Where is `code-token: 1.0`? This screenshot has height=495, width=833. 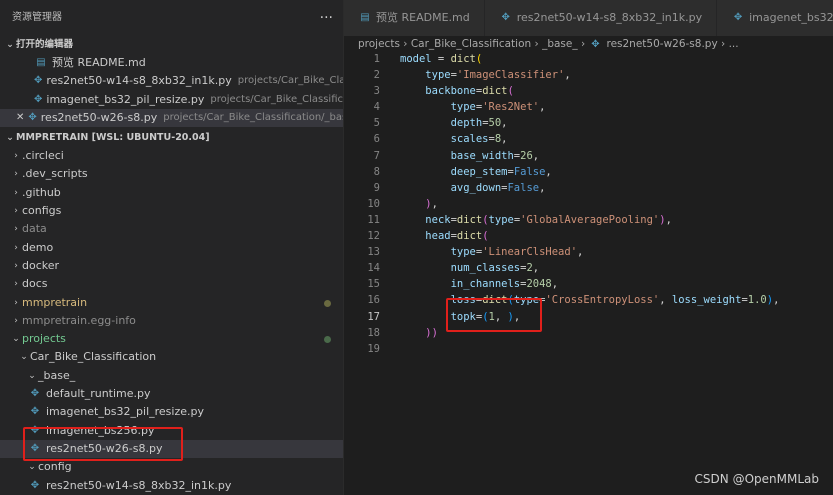
code-token: 1.0 is located at coordinates (757, 300).